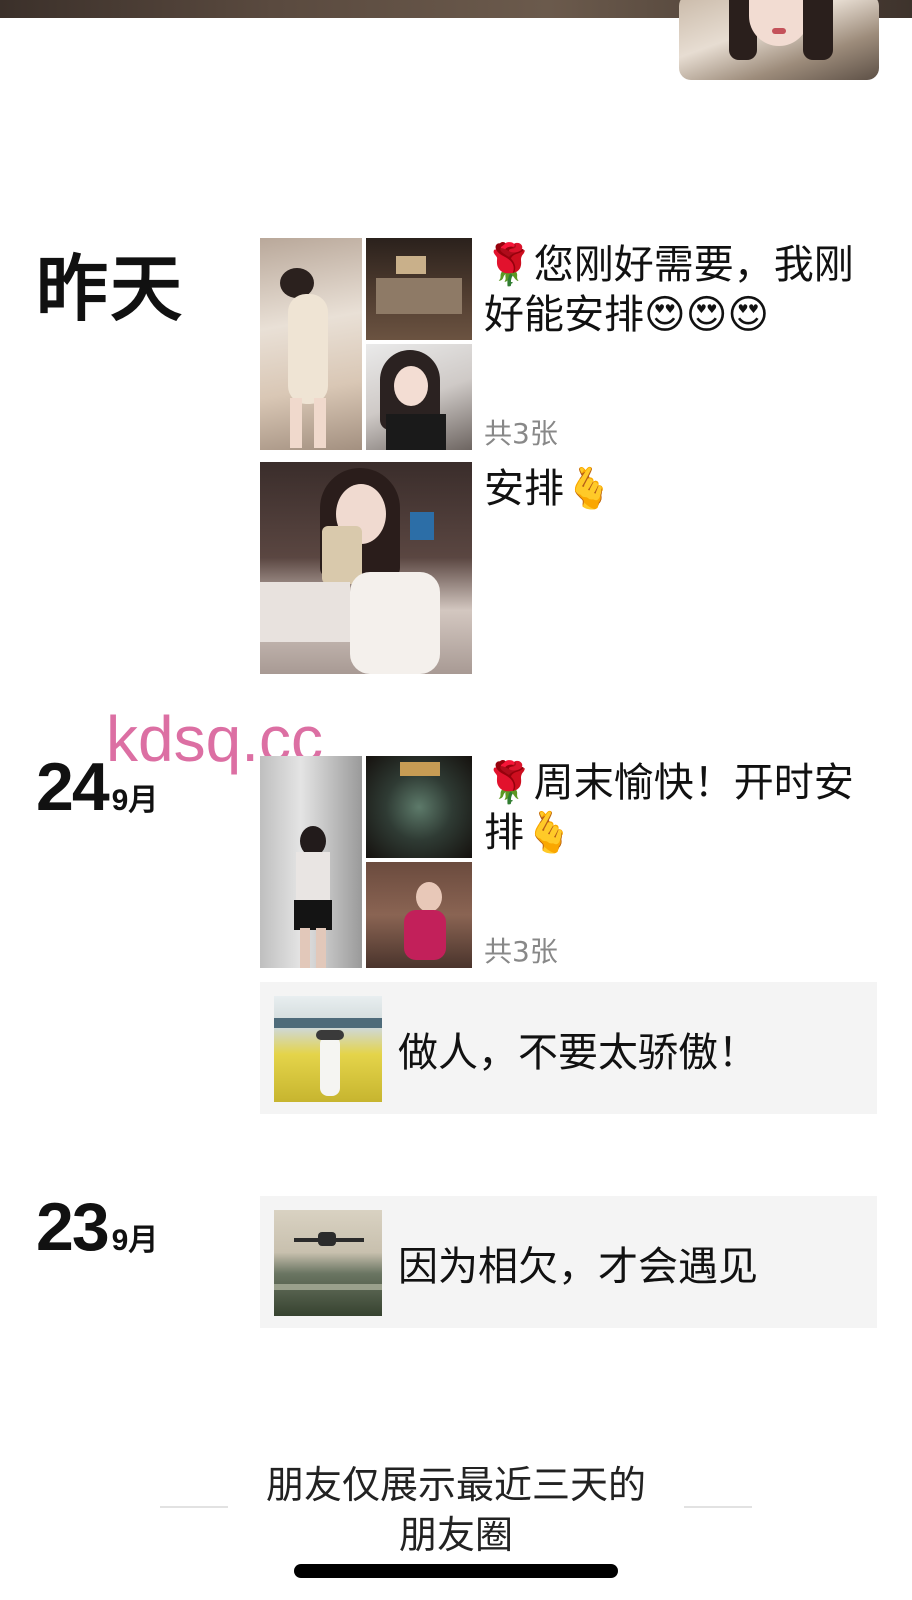 This screenshot has height=1600, width=912. Describe the element at coordinates (684, 290) in the screenshot. I see `post-caption: 🌹您刚好需要，我刚好能安排😍😍😍` at that location.